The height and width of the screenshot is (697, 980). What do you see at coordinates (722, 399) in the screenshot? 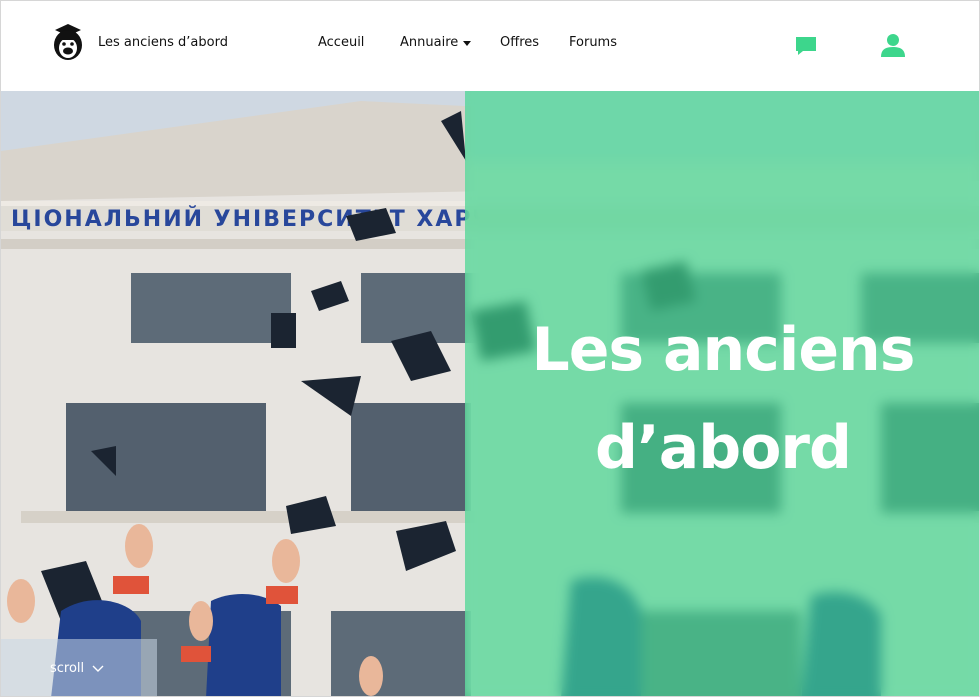
I see `hero-title: Les anciens d’abord` at bounding box center [722, 399].